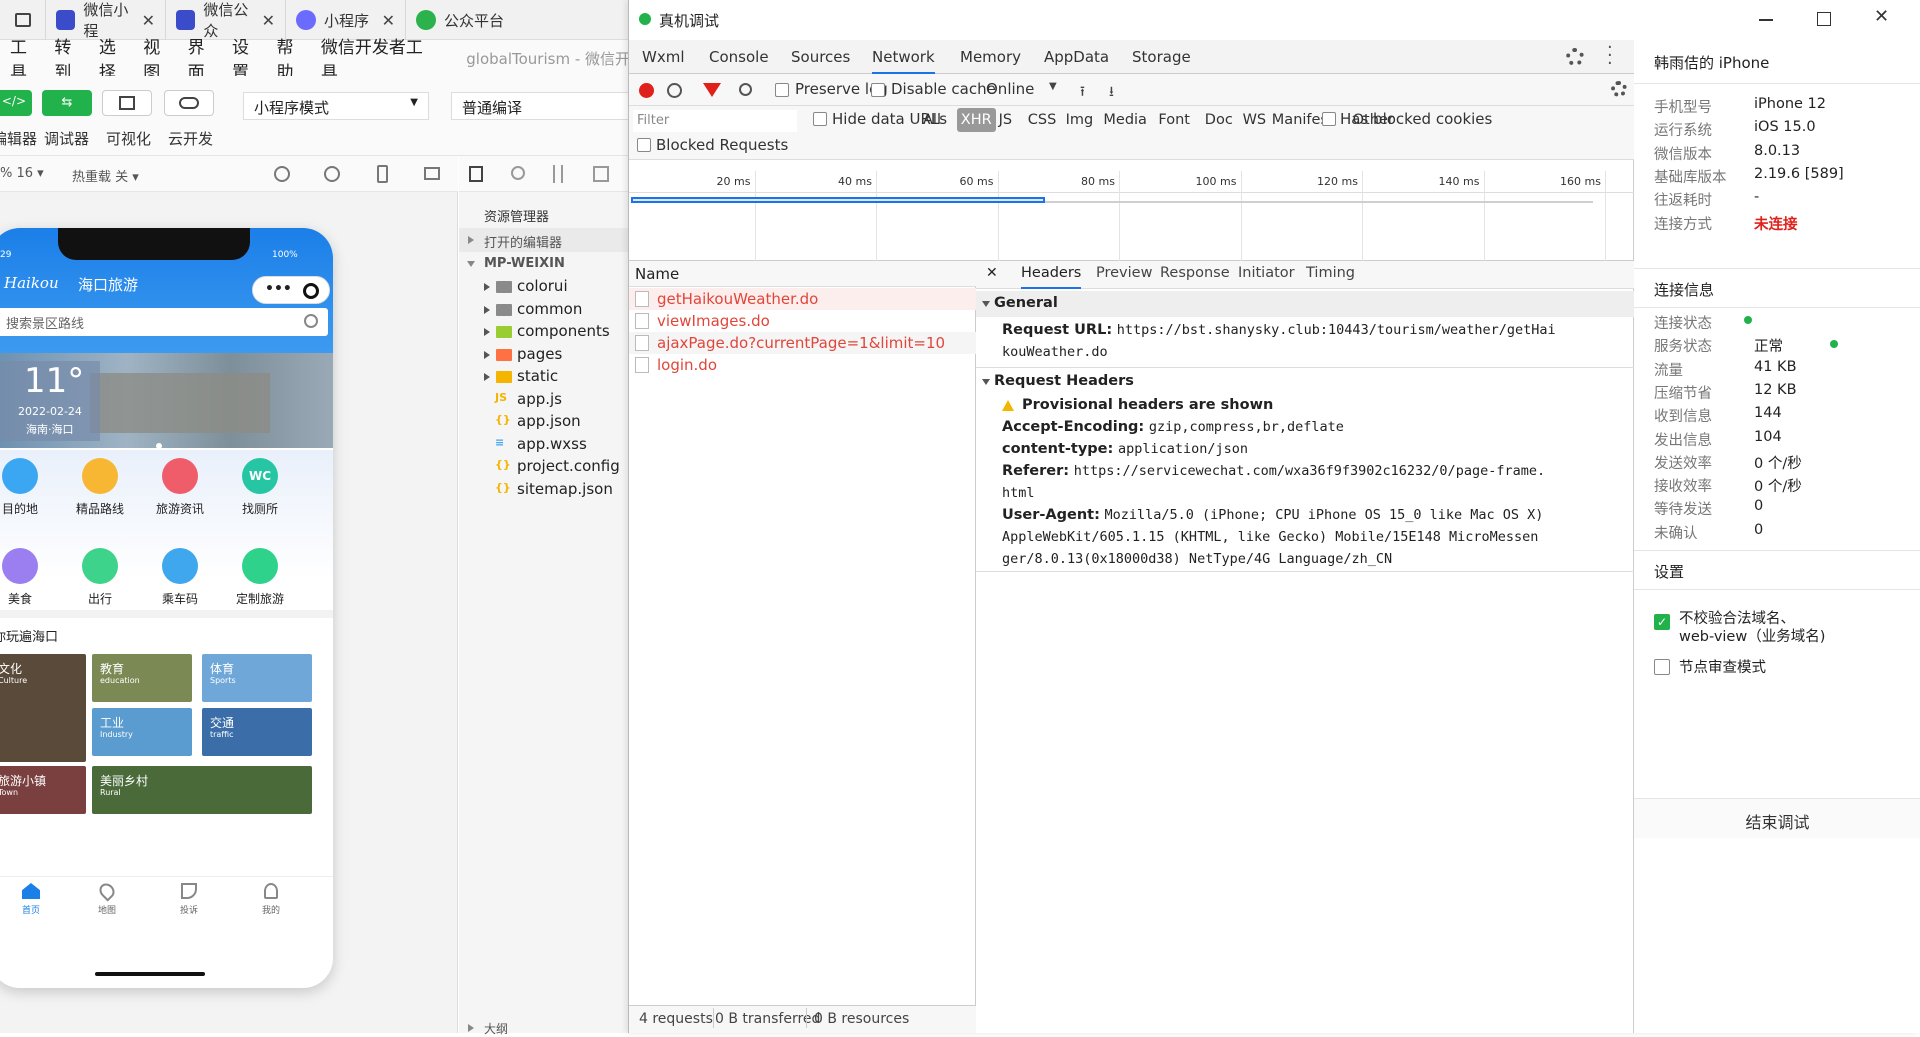 The height and width of the screenshot is (1037, 1920). What do you see at coordinates (545, 400) in the screenshot?
I see `file-tree-item: JS app.js` at bounding box center [545, 400].